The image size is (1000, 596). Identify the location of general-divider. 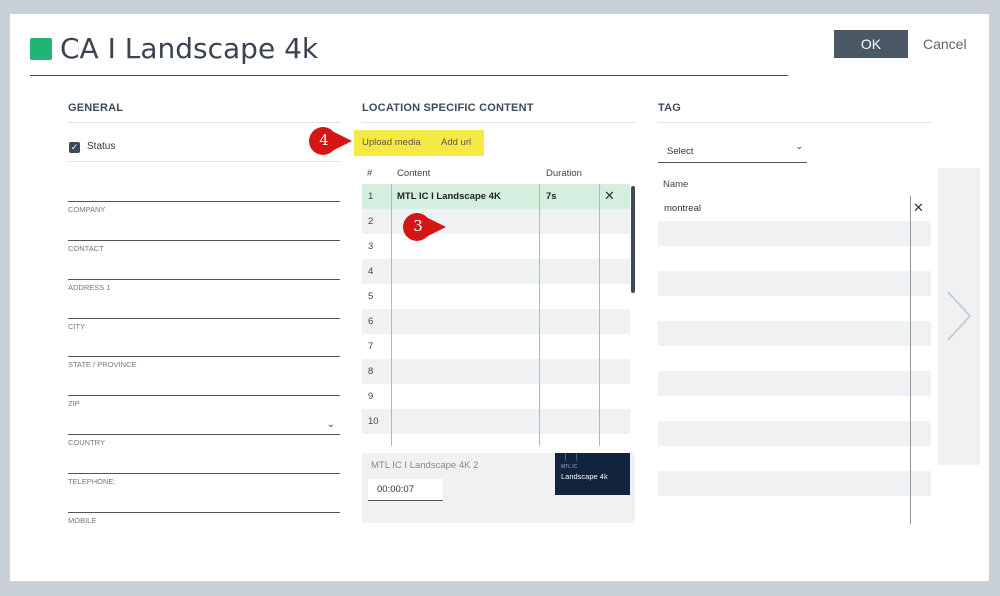
(204, 122).